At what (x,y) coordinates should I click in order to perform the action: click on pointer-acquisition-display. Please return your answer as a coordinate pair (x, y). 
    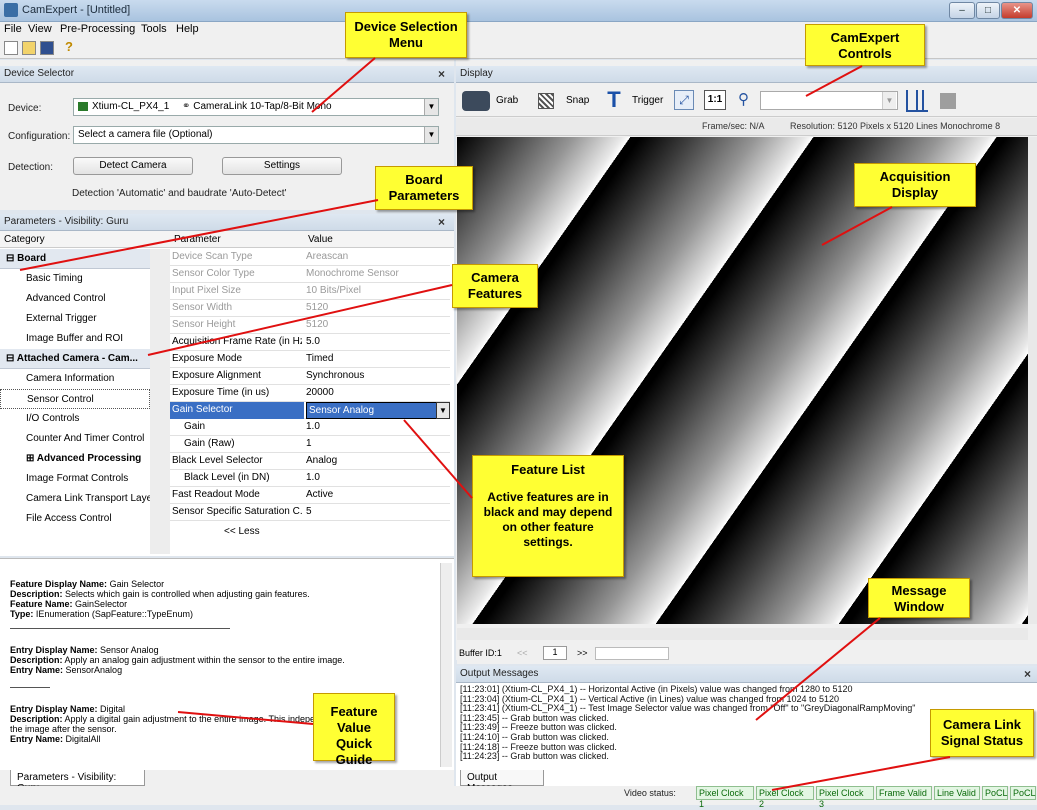
    Looking at the image, I should click on (857, 226).